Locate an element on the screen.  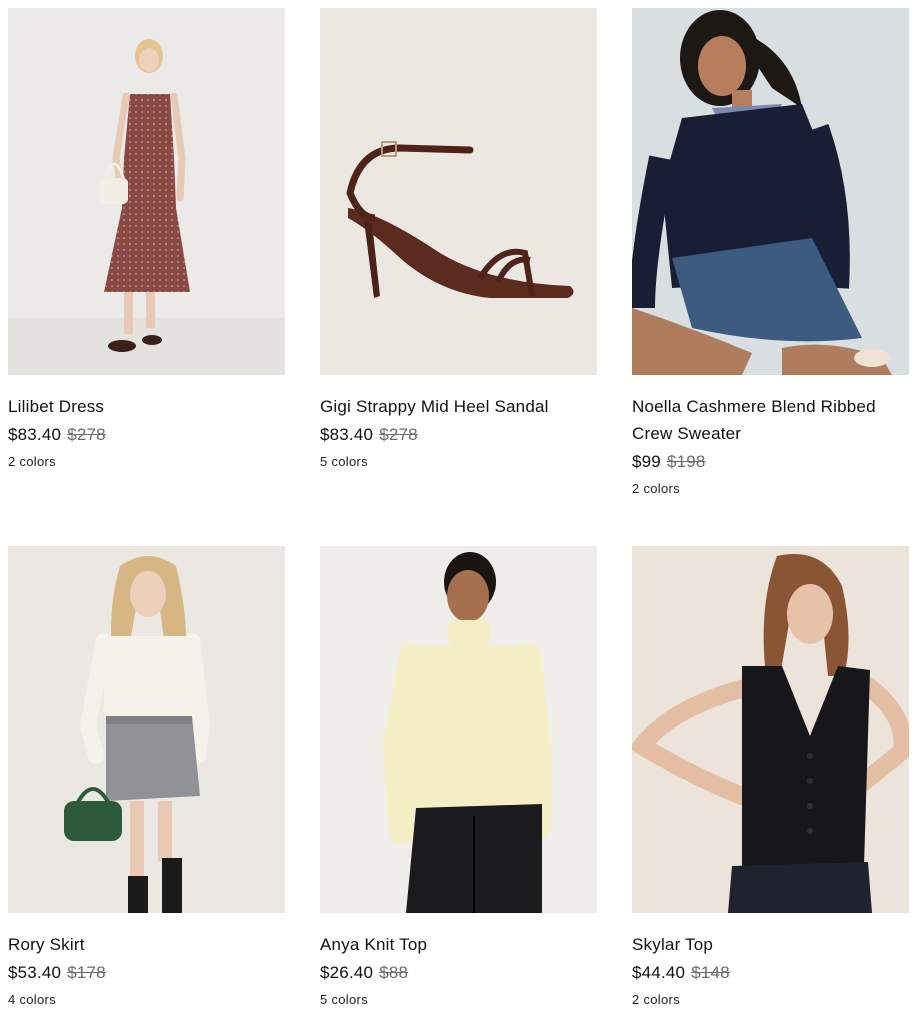
knit-top-photo-icon is located at coordinates (458, 729).